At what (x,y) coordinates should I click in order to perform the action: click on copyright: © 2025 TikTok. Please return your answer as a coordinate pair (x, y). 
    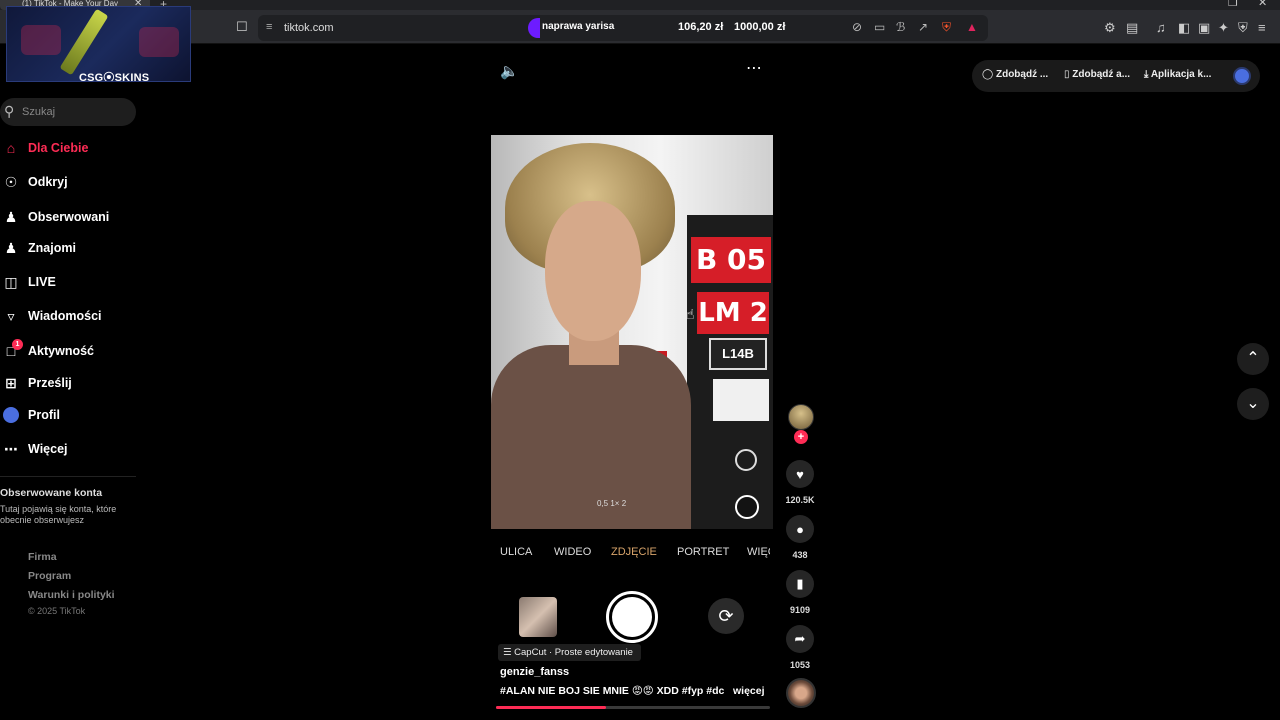
    Looking at the image, I should click on (57, 611).